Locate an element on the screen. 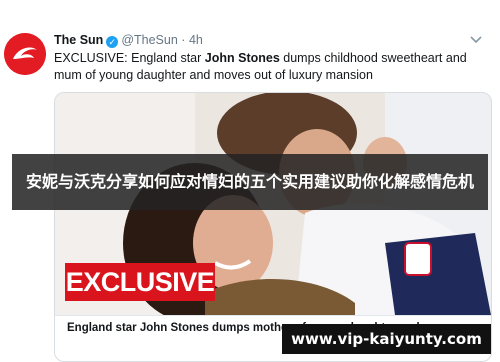 The width and height of the screenshot is (500, 362). verified-badge-icon: ✓ is located at coordinates (112, 42).